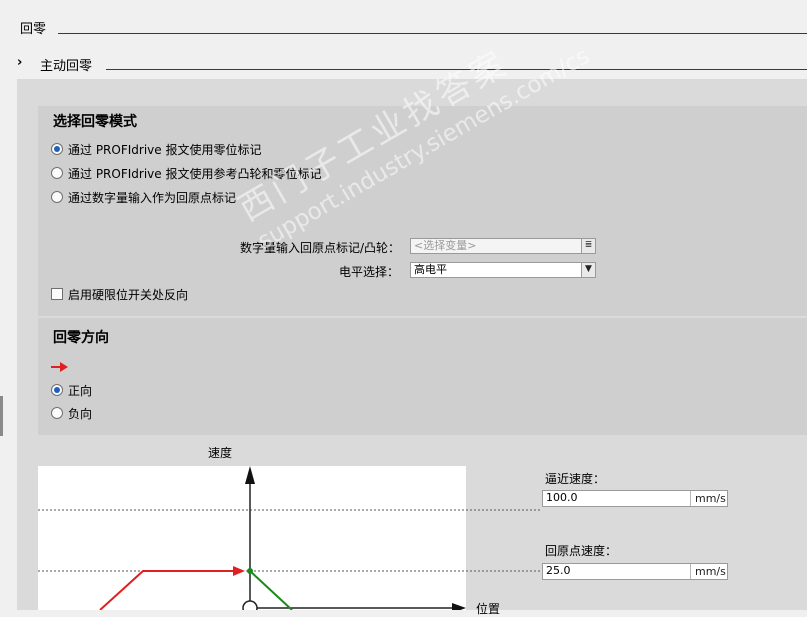 This screenshot has width=807, height=617. I want to click on homing-diagram, so click(289, 538).